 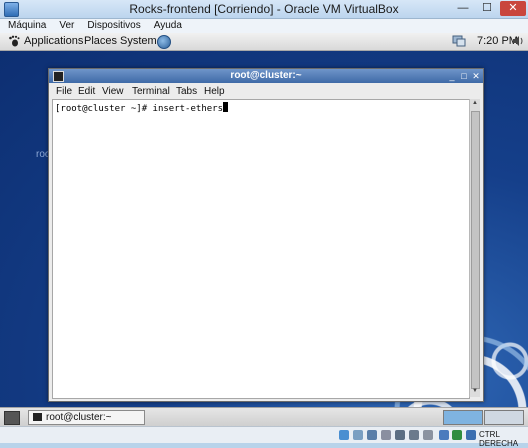 What do you see at coordinates (444, 435) in the screenshot?
I see `mouse-integration-icon` at bounding box center [444, 435].